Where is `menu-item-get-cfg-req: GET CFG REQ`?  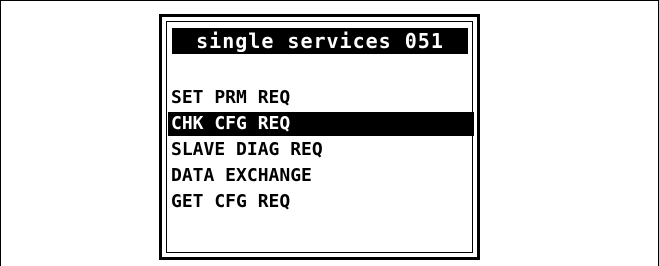
menu-item-get-cfg-req: GET CFG REQ is located at coordinates (321, 202).